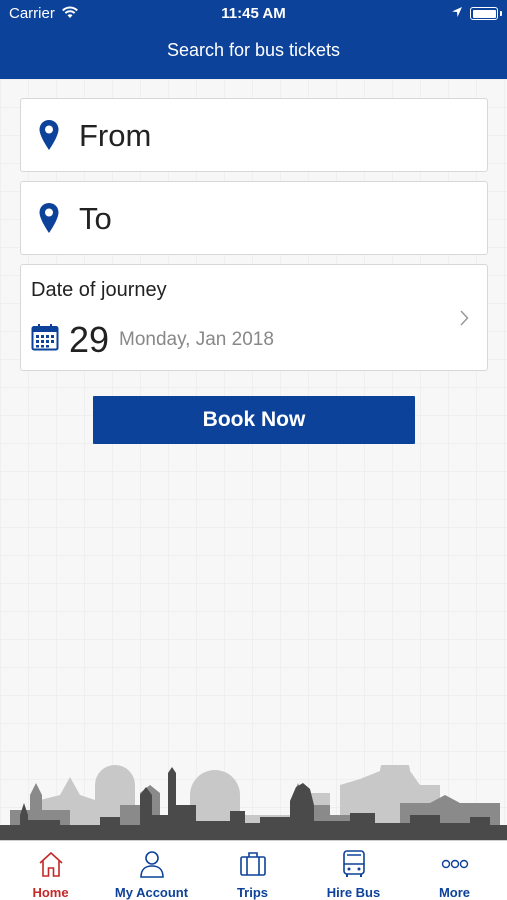 This screenshot has width=507, height=900. Describe the element at coordinates (253, 864) in the screenshot. I see `suitcase-icon` at that location.